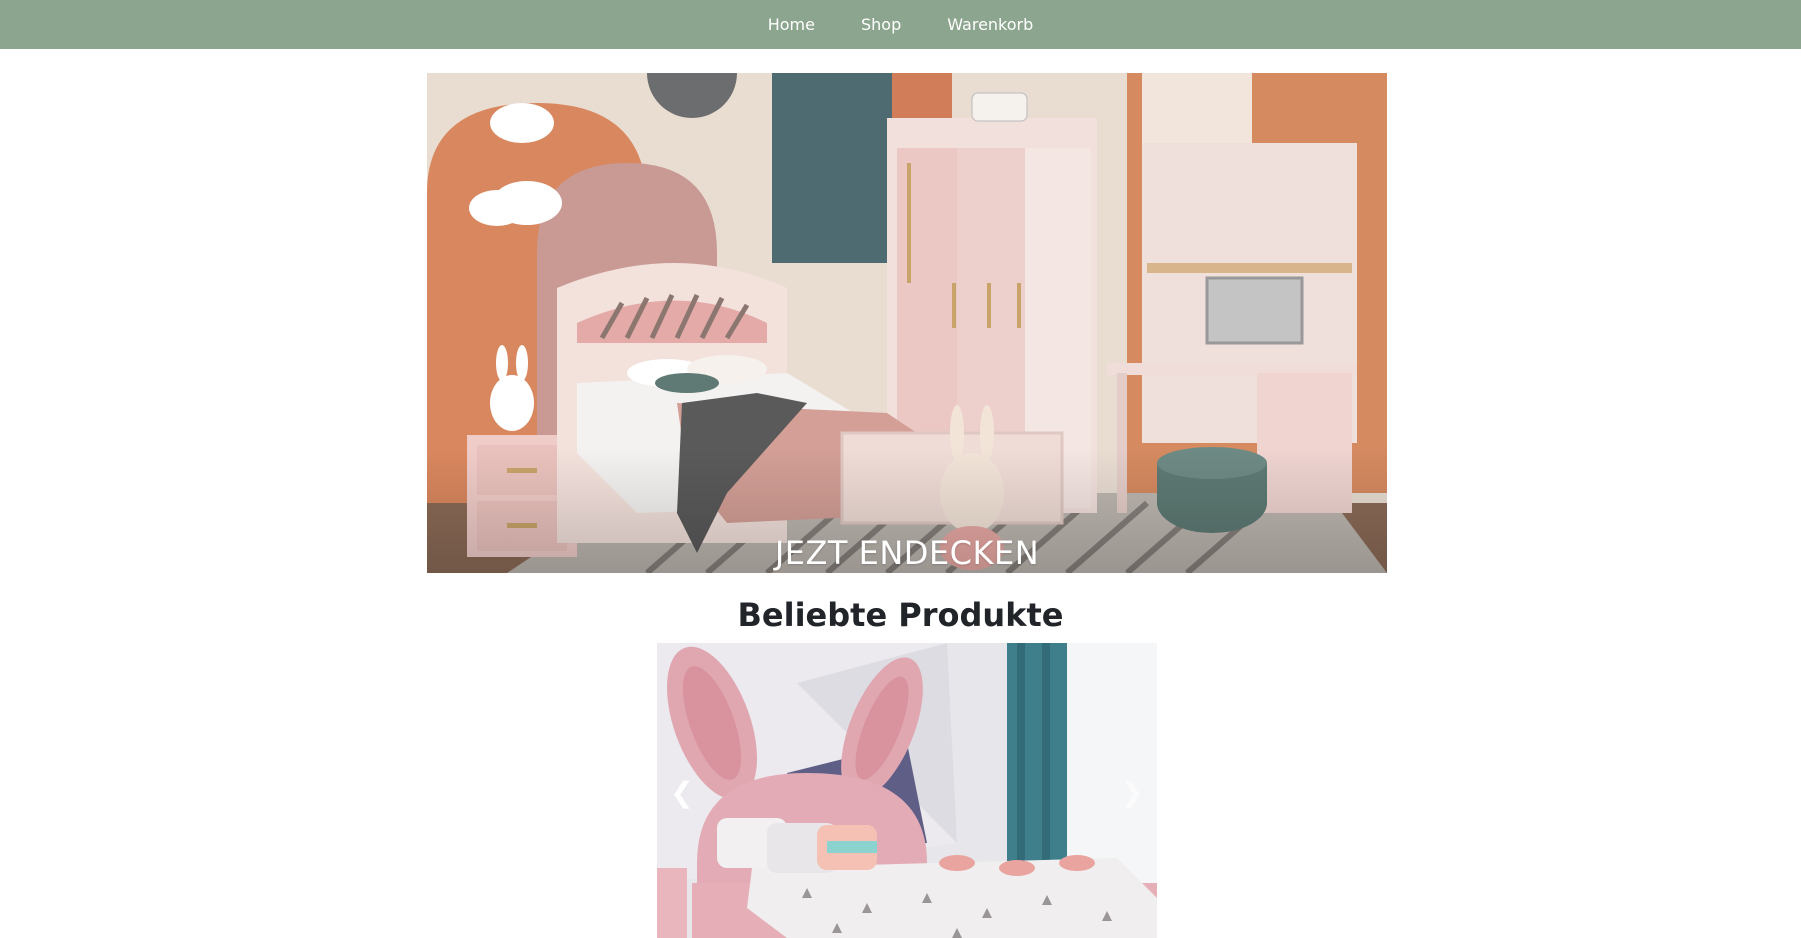  Describe the element at coordinates (990, 24) in the screenshot. I see `nav-cart-link: Warenkorb` at that location.